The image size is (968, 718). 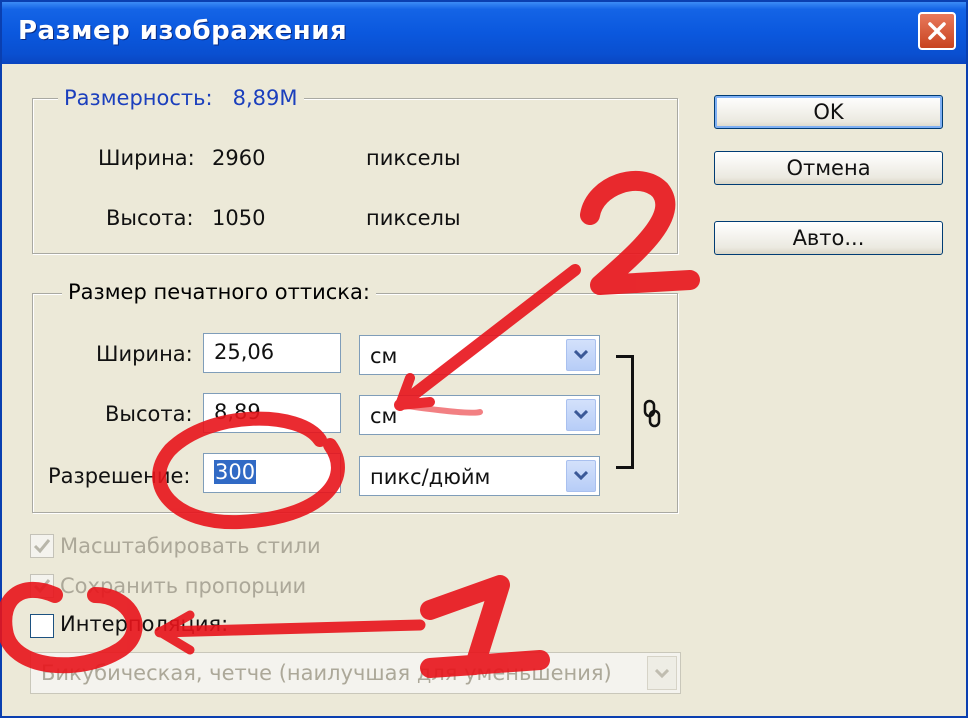 What do you see at coordinates (42, 626) in the screenshot?
I see `resample-checkbox` at bounding box center [42, 626].